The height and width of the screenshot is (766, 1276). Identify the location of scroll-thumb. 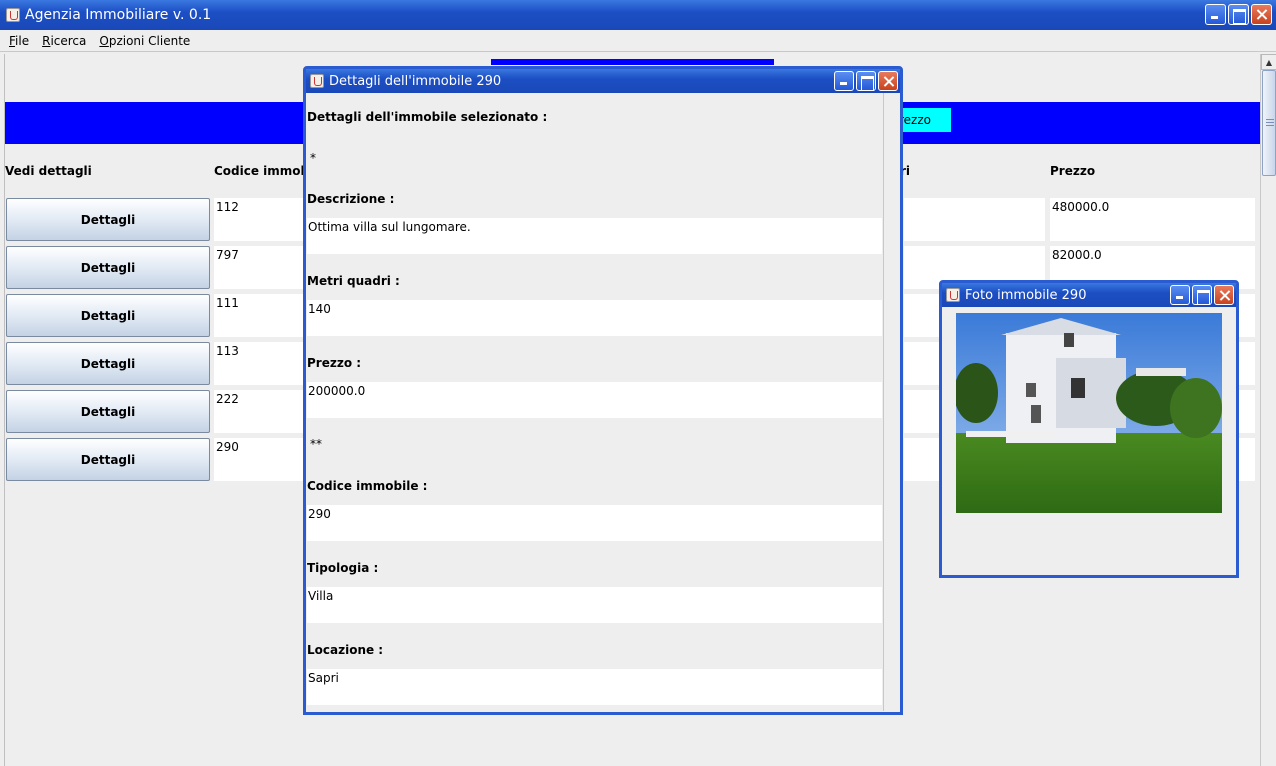
(1269, 123).